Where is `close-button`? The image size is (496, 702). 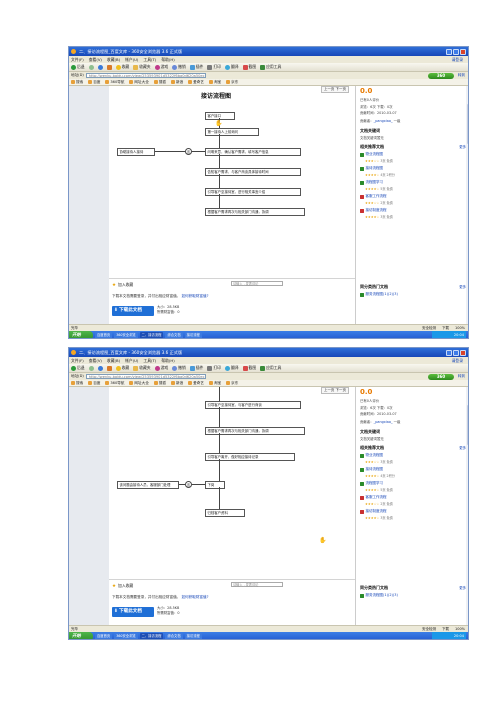 close-button is located at coordinates (463, 51).